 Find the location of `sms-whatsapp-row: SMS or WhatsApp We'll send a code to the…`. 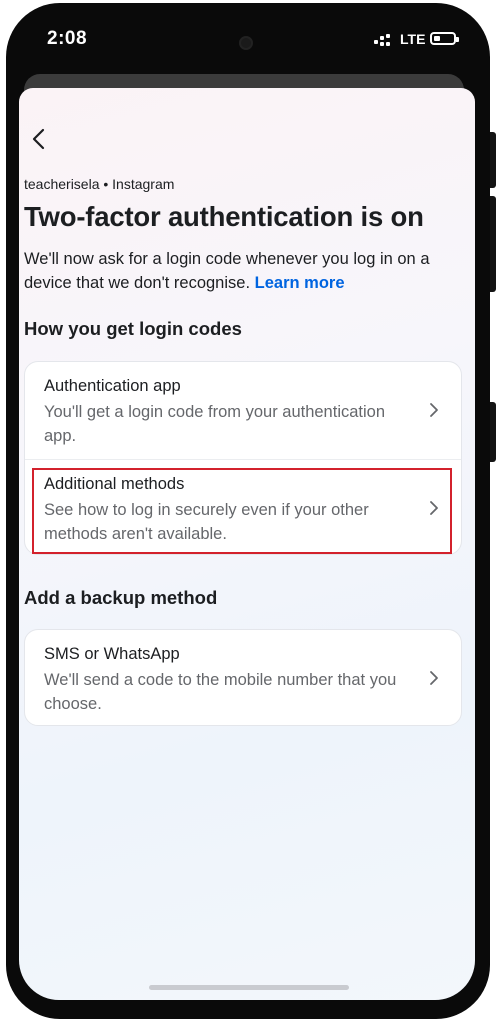

sms-whatsapp-row: SMS or WhatsApp We'll send a code to the… is located at coordinates (243, 678).